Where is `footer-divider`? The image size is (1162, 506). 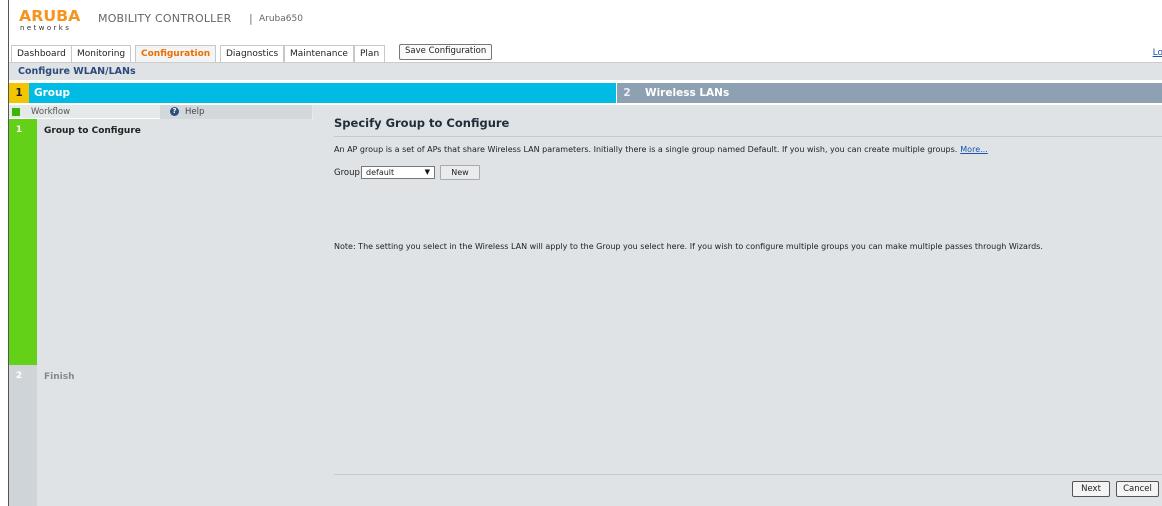
footer-divider is located at coordinates (748, 474).